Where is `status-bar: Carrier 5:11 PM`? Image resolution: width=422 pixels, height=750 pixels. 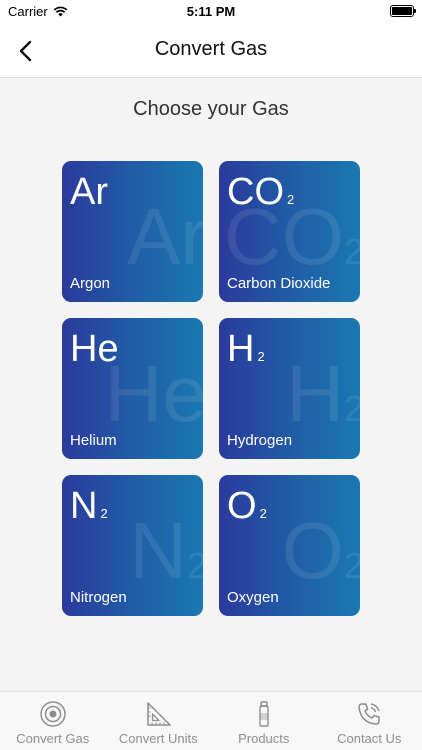 status-bar: Carrier 5:11 PM is located at coordinates (211, 12).